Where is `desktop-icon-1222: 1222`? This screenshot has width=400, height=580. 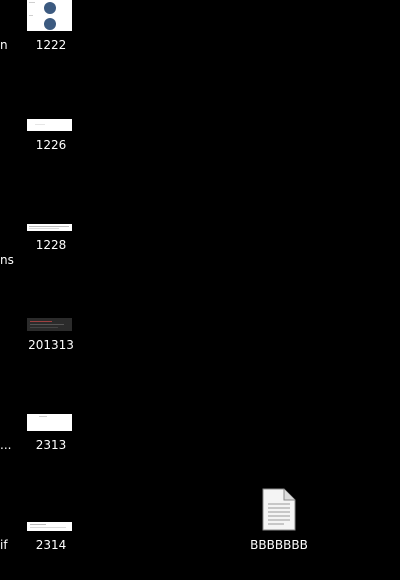
desktop-icon-1222: 1222 is located at coordinates (39, 45).